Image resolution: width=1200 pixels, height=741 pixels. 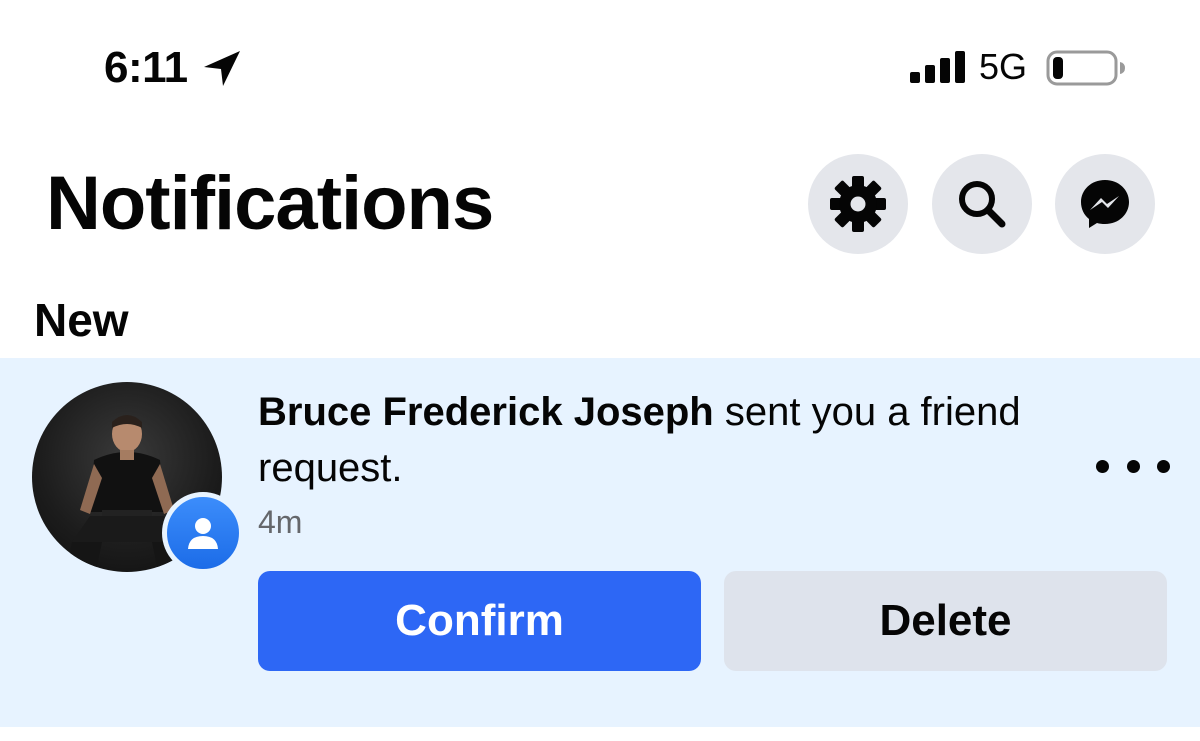 What do you see at coordinates (1085, 68) in the screenshot?
I see `battery-icon` at bounding box center [1085, 68].